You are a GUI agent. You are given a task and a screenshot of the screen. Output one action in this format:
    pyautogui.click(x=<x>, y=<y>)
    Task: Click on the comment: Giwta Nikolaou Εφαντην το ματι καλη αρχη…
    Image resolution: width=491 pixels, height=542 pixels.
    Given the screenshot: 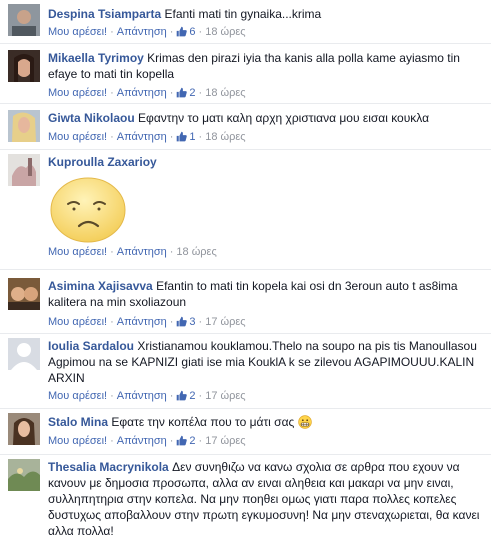 What is the action you would take?
    pyautogui.click(x=245, y=127)
    